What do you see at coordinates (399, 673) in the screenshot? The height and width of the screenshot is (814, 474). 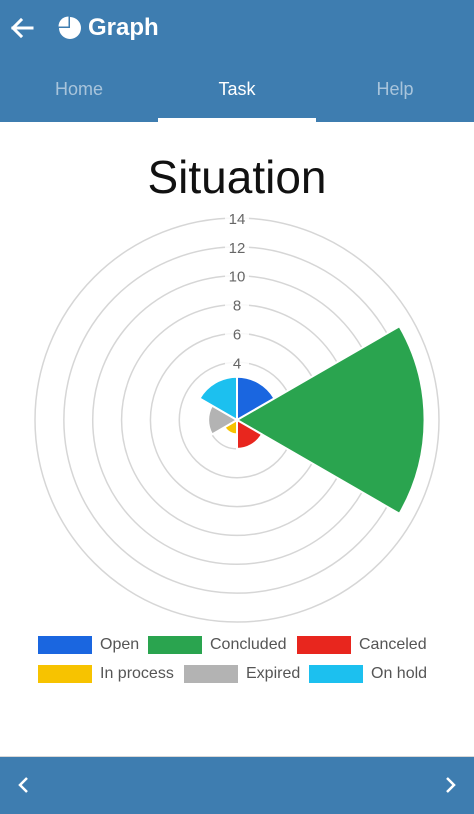 I see `legend-label: On hold` at bounding box center [399, 673].